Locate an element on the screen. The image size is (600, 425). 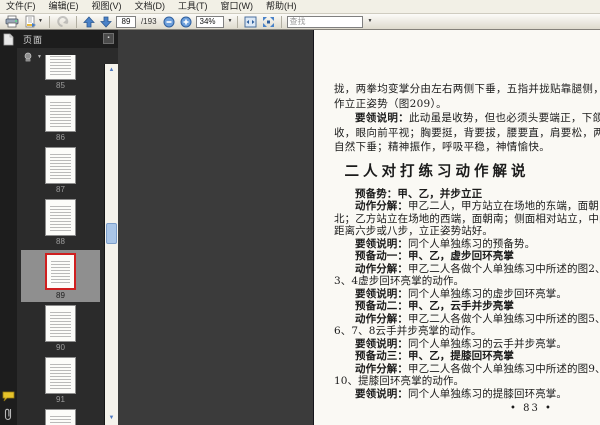
down-arrow-icon is located at coordinates (106, 22).